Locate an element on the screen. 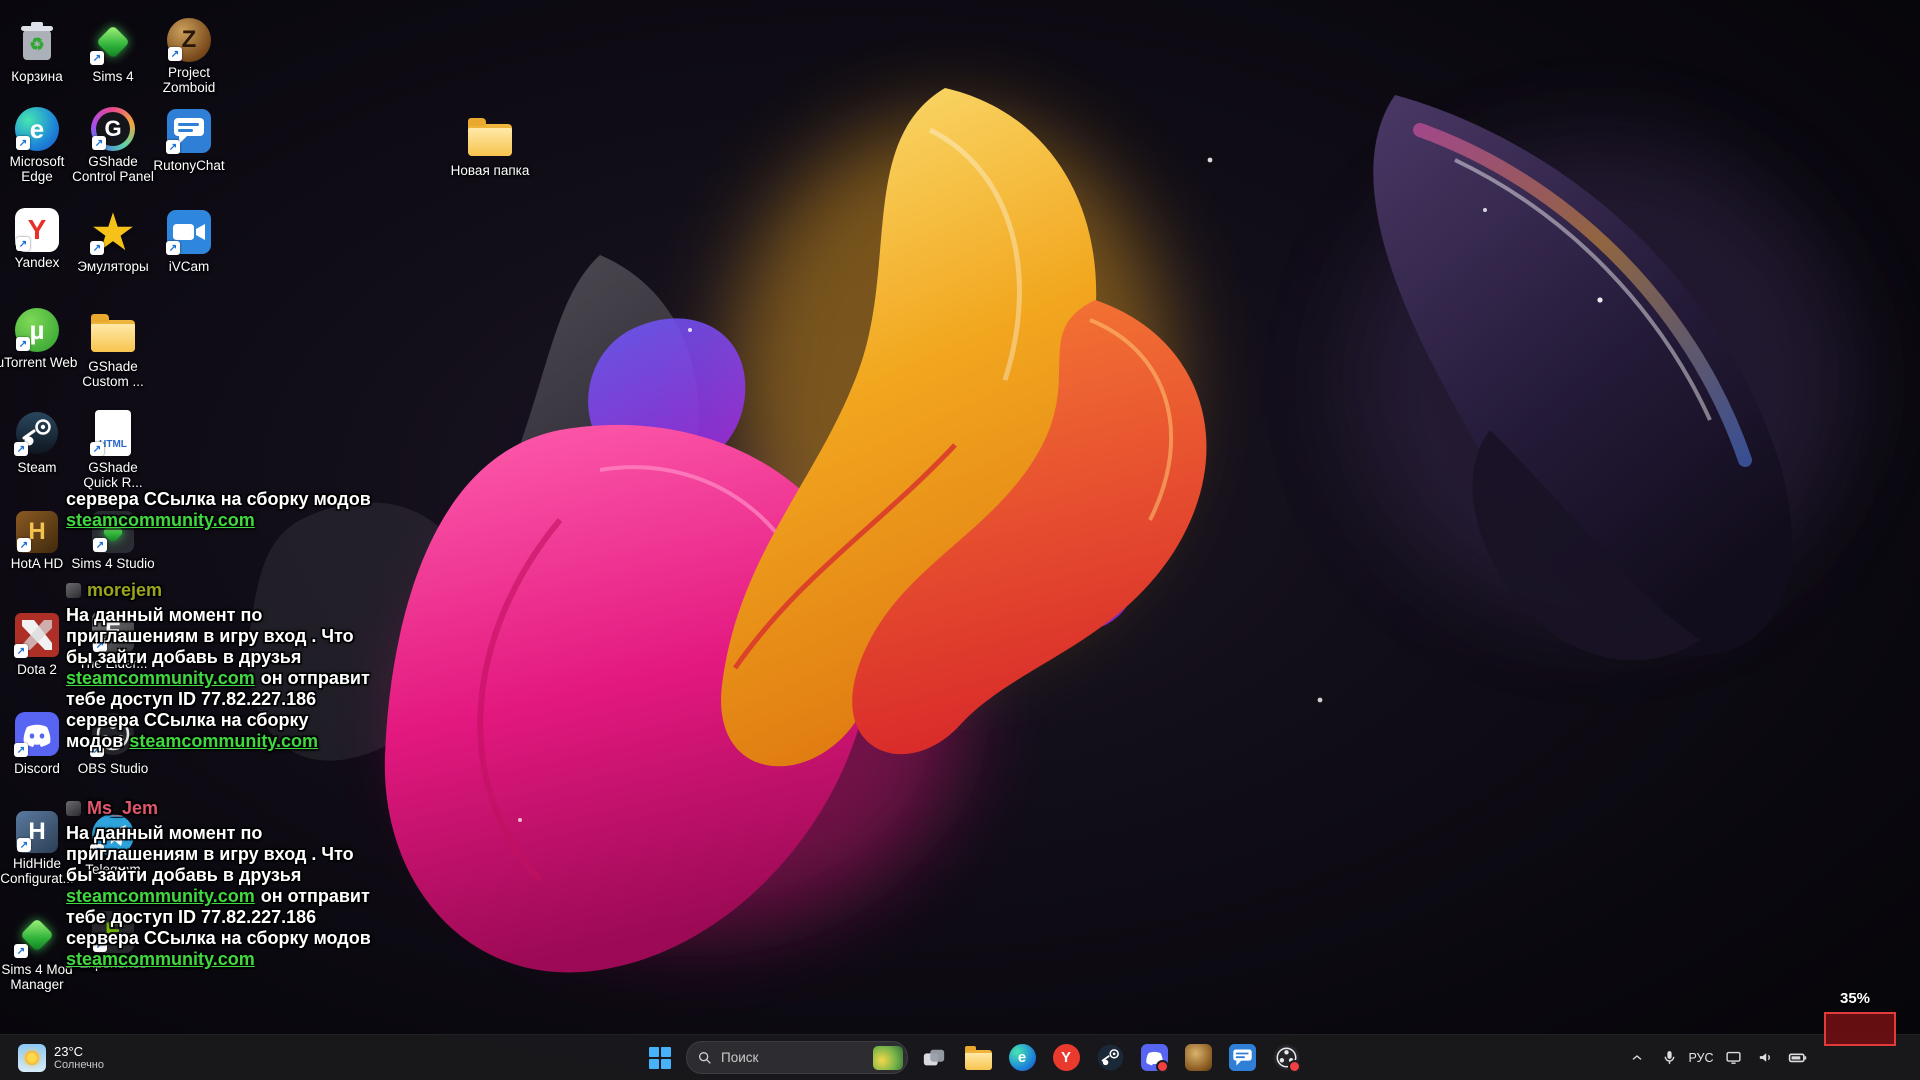 Image resolution: width=1920 pixels, height=1080 pixels. desktop-icon-emulators: ★ Эмуляторы is located at coordinates (113, 240).